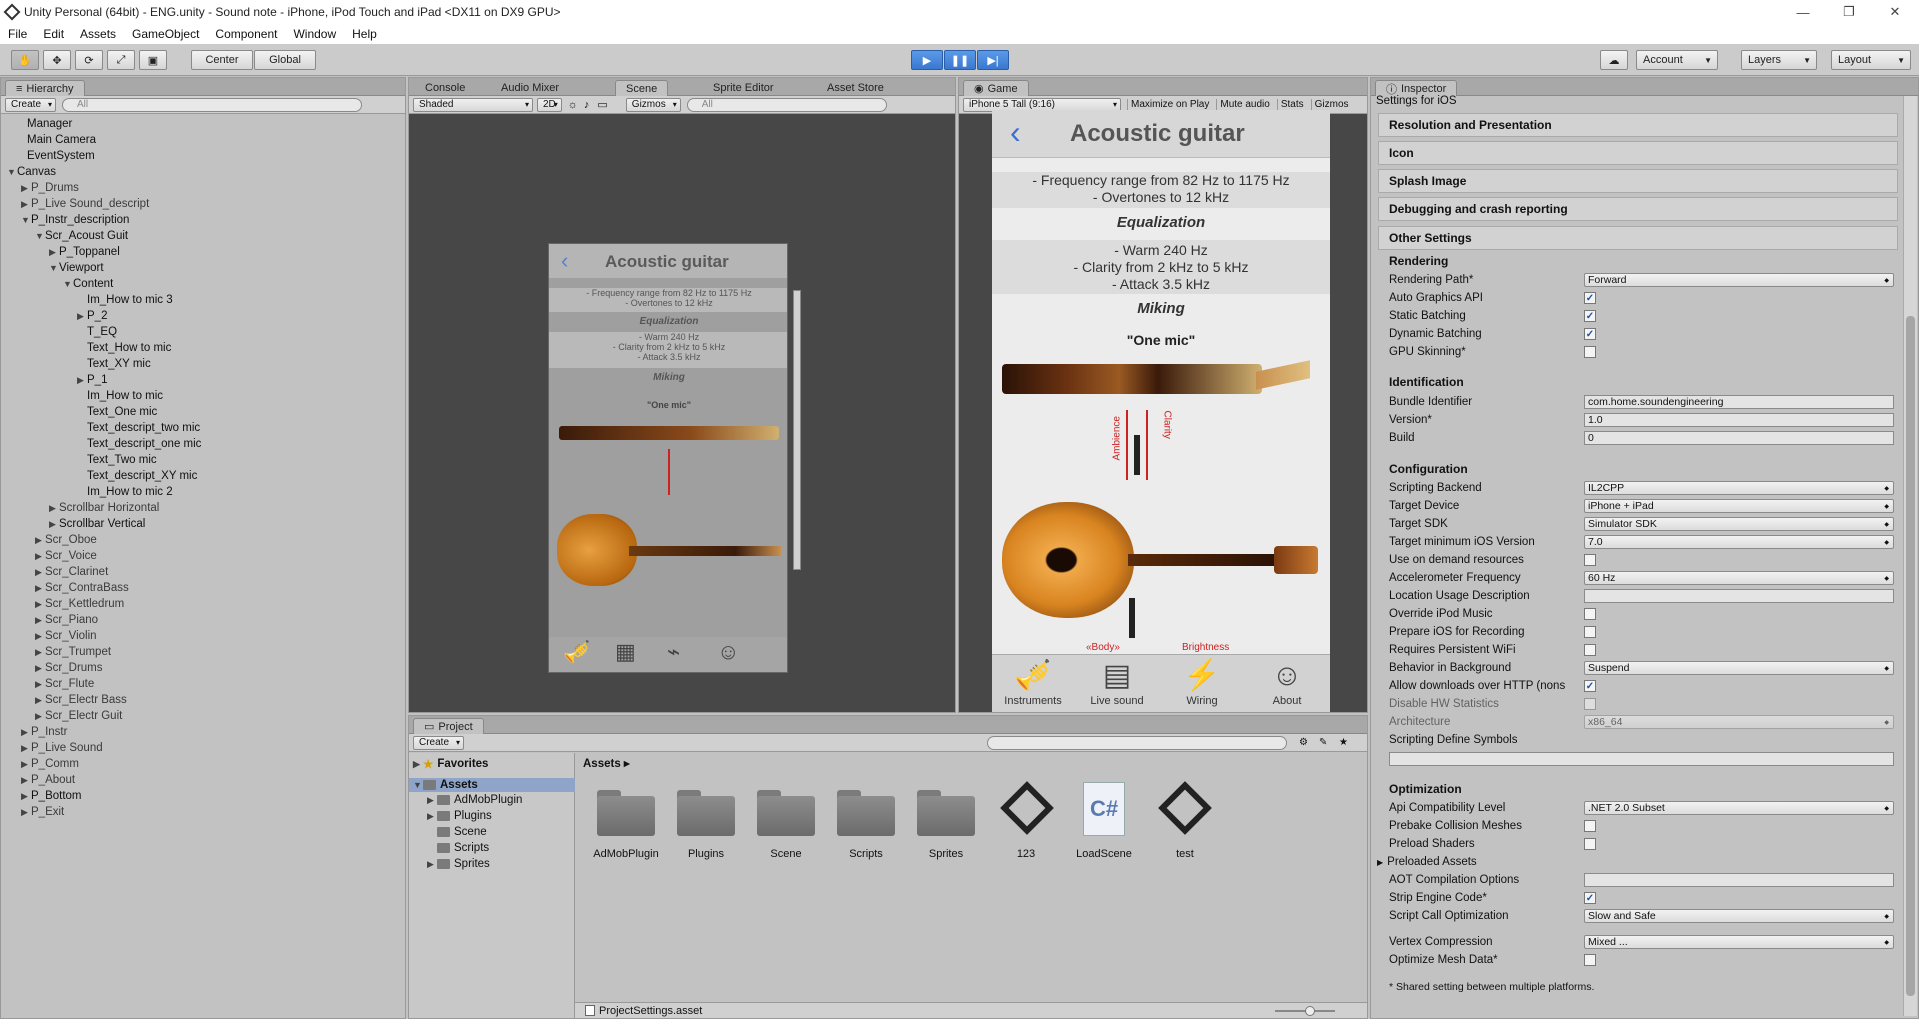 Image resolution: width=1919 pixels, height=1019 pixels. I want to click on hierarchy-item: ▶ P_Drums, so click(50, 188).